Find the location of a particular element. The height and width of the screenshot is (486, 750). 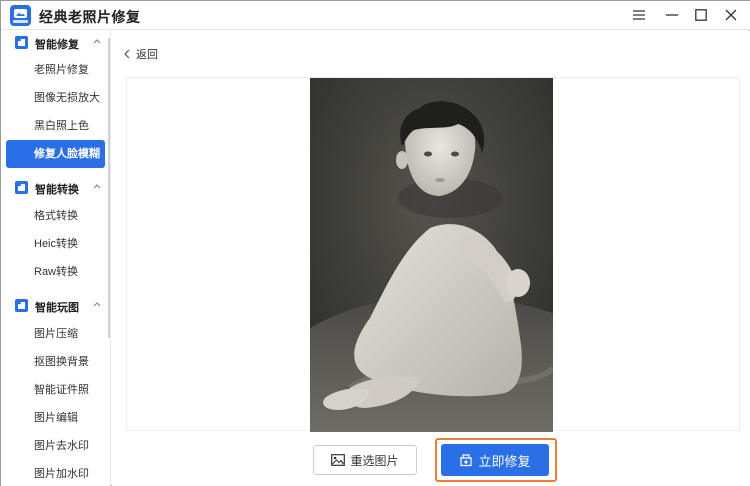

sidebar-item-old-photo-repair: 老照片修复 is located at coordinates (55, 70).